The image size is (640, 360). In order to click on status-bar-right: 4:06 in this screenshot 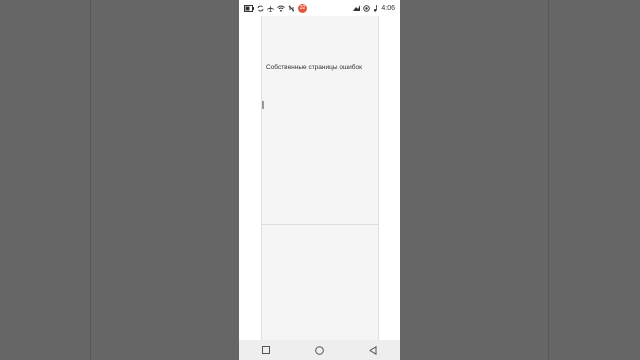, I will do `click(374, 8)`.